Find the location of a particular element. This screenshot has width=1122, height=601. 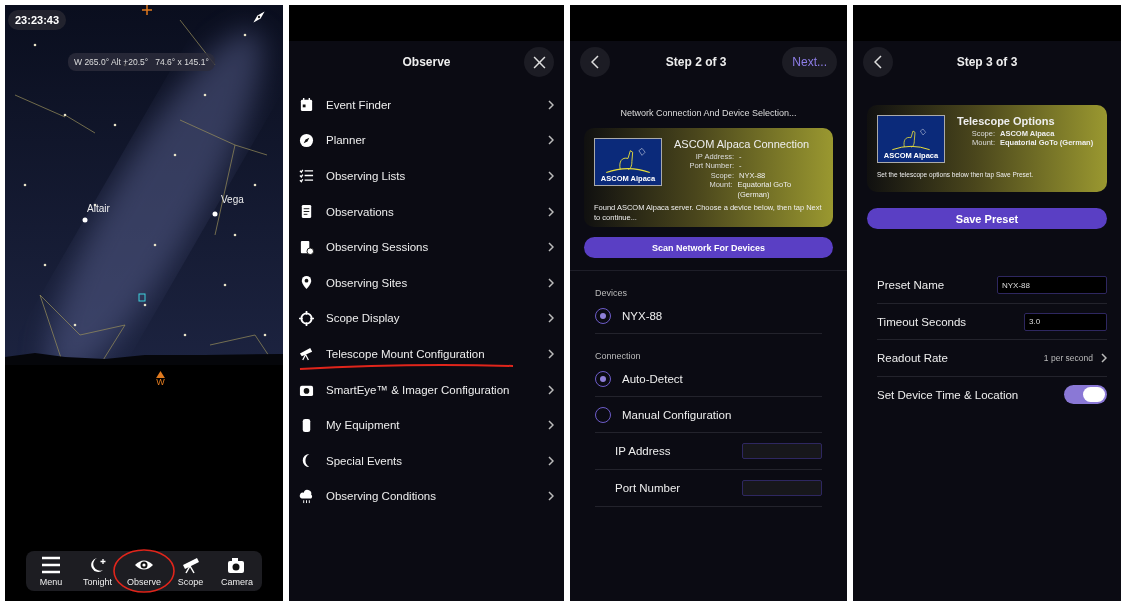

close-button is located at coordinates (539, 62).